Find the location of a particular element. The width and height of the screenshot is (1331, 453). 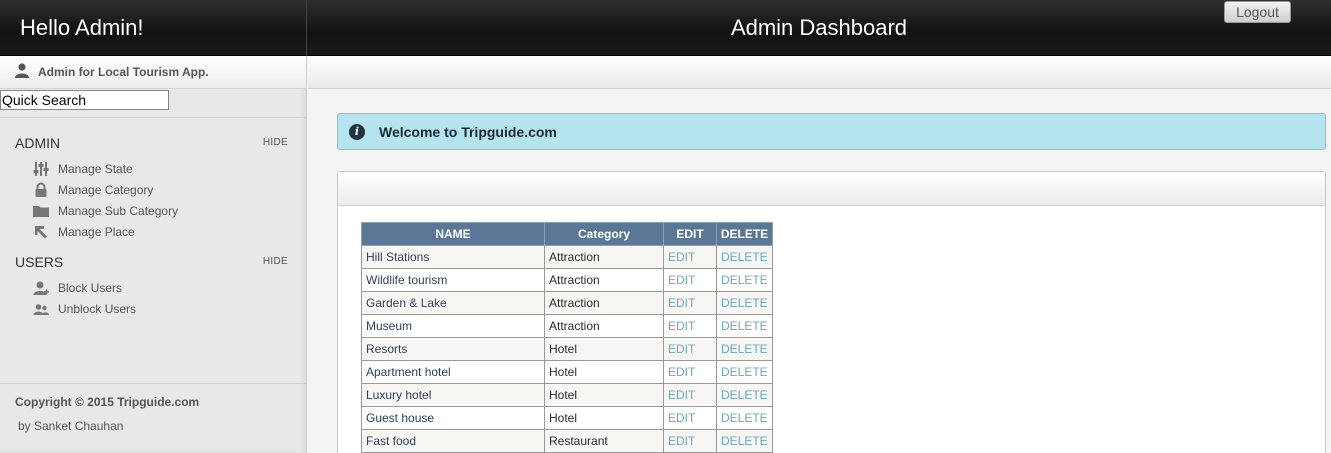

top-header: Hello Admin! Admin Dashboard Logout is located at coordinates (665, 28).